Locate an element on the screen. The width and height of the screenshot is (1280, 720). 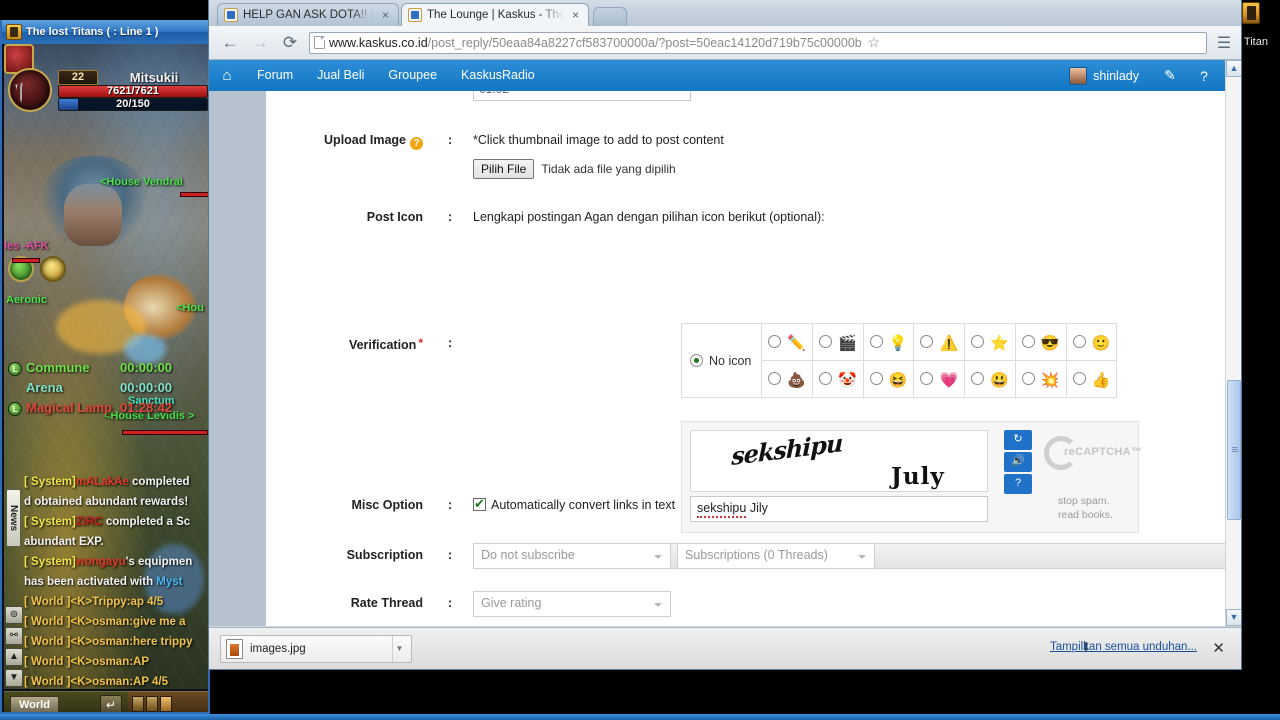
nav-link-kaskusradio: KaskusRadio is located at coordinates (498, 75).